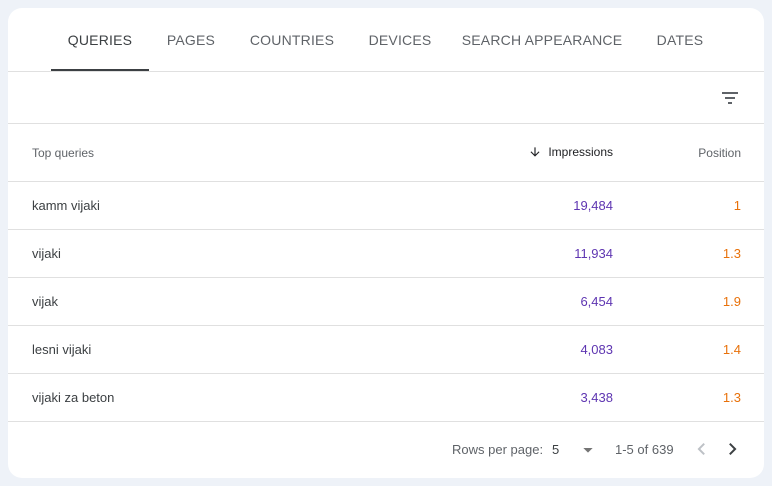 This screenshot has width=772, height=486. I want to click on query-cell: vijak, so click(45, 301).